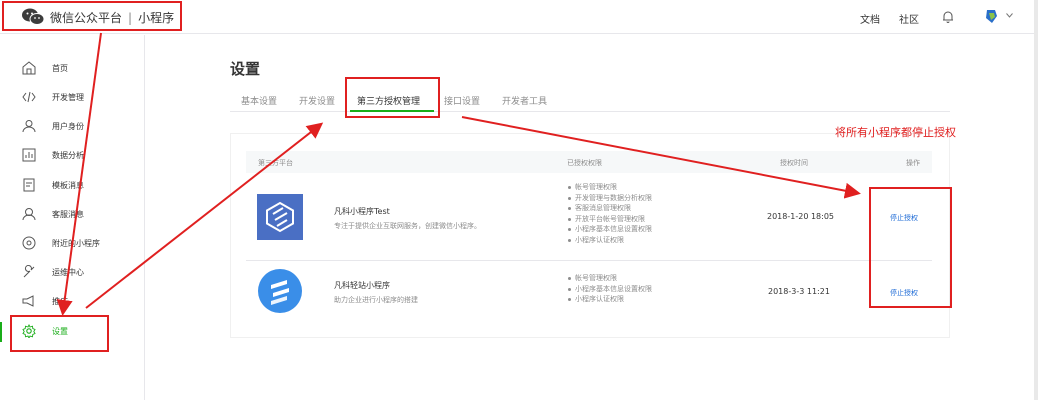  I want to click on sidebar-item-analytics: 数据分析, so click(72, 156).